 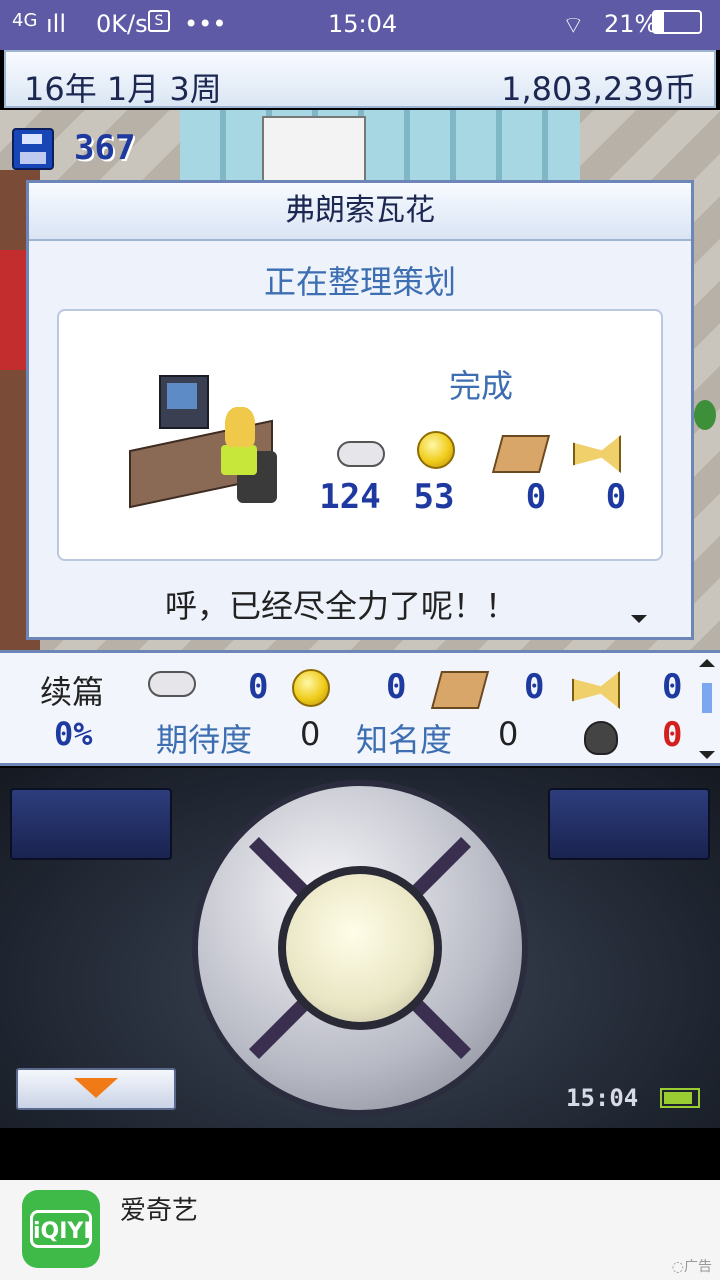 I want to click on left-shoulder-button, so click(x=91, y=824).